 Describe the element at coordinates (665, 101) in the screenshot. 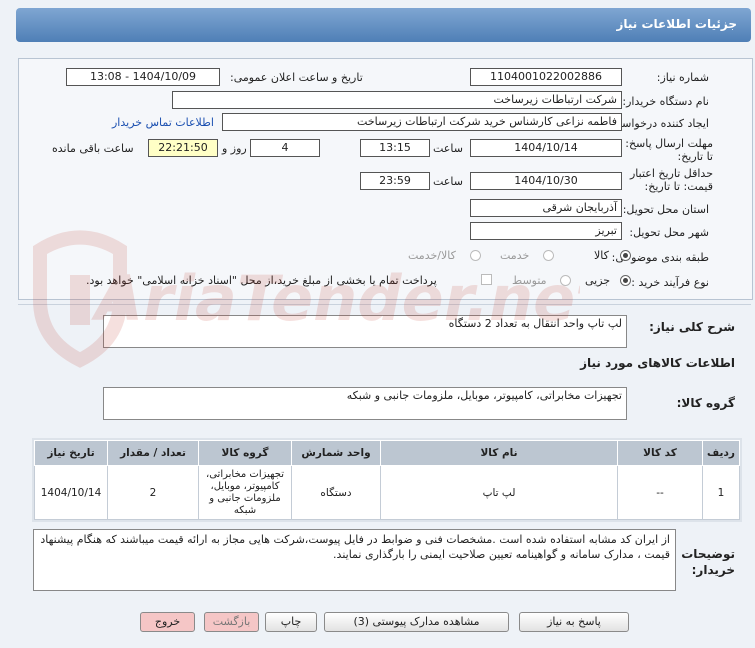

I see `buyer-org-label: نام دستگاه خریدار:` at that location.